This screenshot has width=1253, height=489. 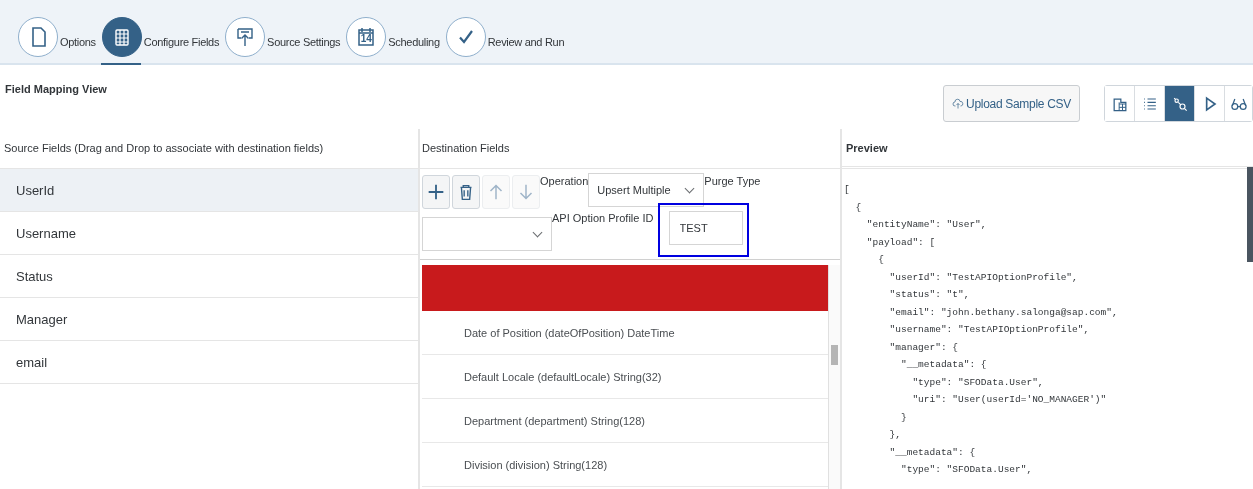 What do you see at coordinates (983, 277) in the screenshot?
I see `code-line: "userId": "TestAPIOptionProfile",` at bounding box center [983, 277].